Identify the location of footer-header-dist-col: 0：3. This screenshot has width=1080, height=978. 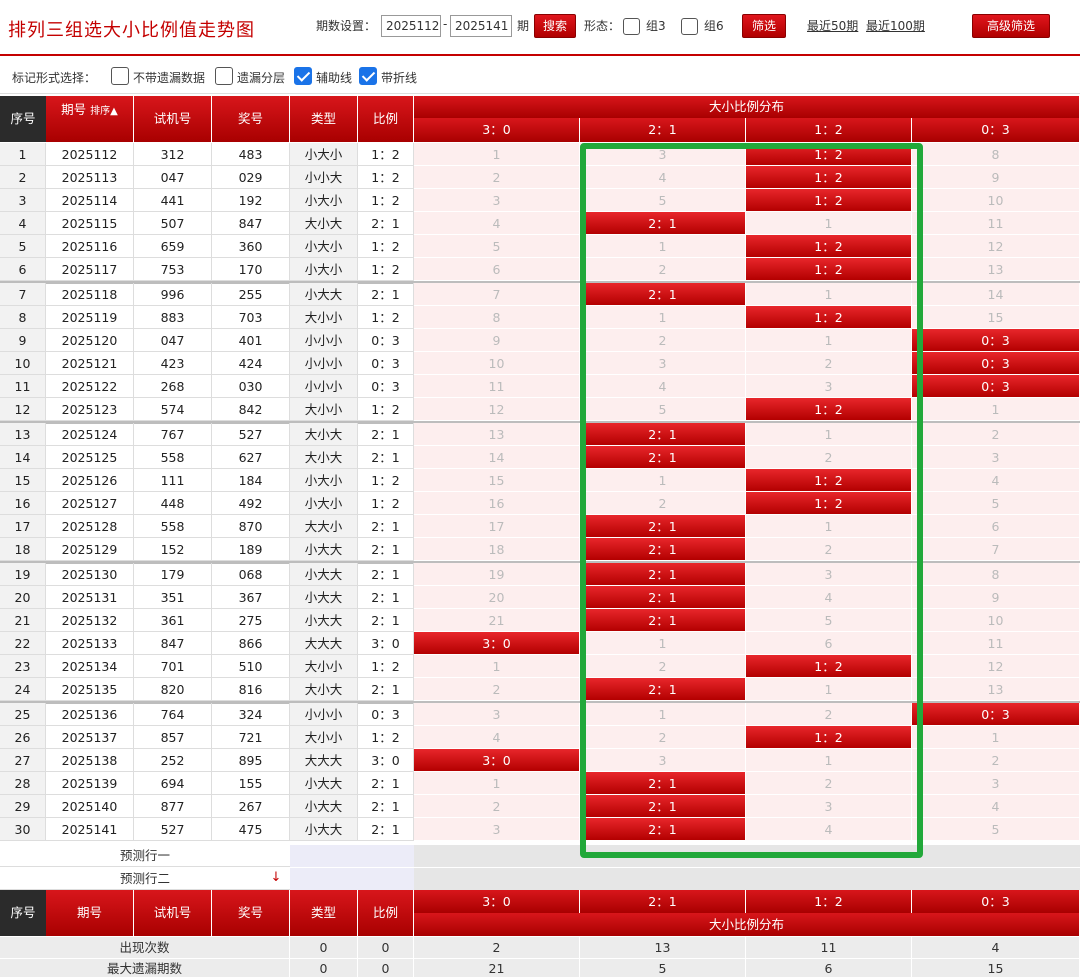
(996, 901).